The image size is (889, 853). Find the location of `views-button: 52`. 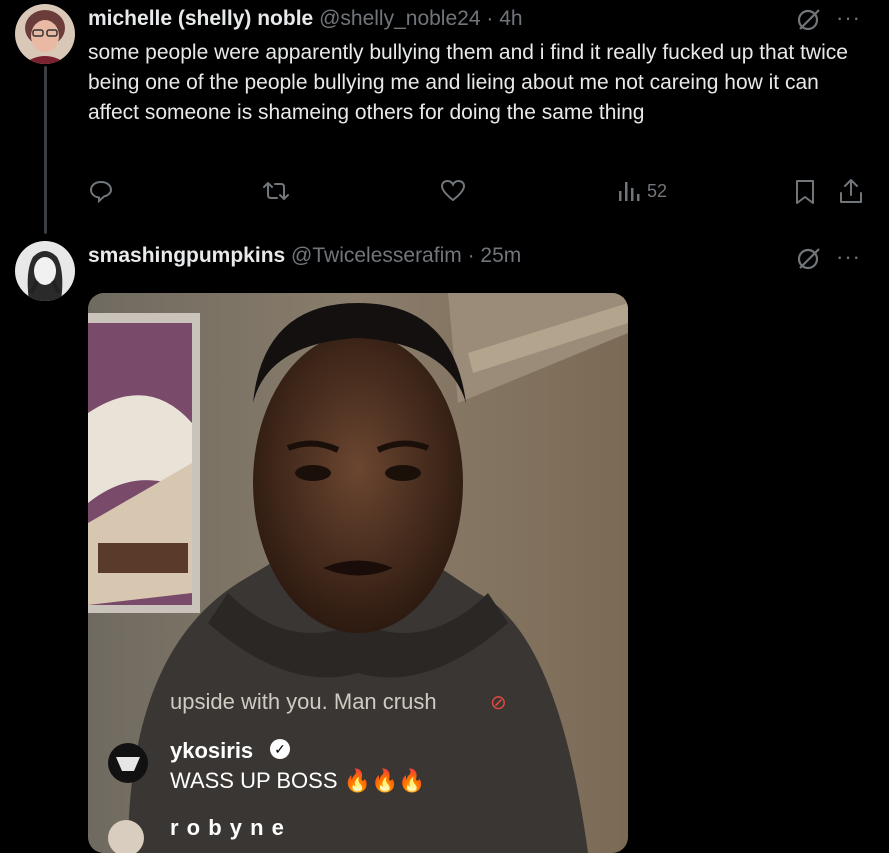

views-button: 52 is located at coordinates (642, 191).